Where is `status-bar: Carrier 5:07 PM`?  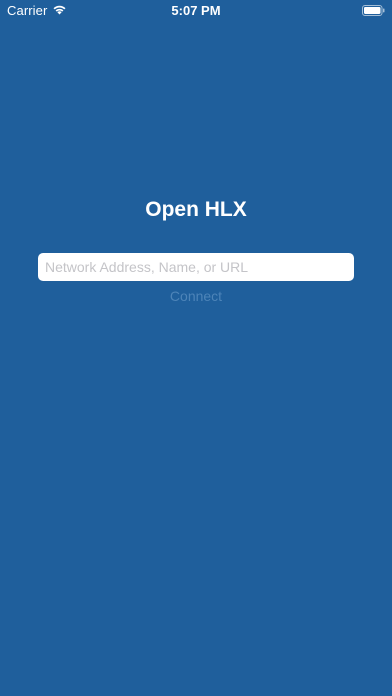 status-bar: Carrier 5:07 PM is located at coordinates (196, 11).